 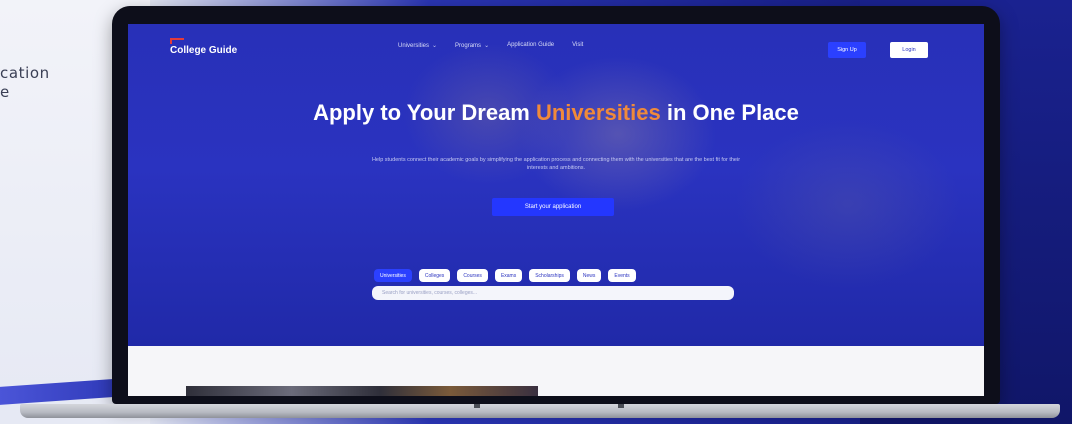 What do you see at coordinates (414, 46) in the screenshot?
I see `nav-link-label: Universities` at bounding box center [414, 46].